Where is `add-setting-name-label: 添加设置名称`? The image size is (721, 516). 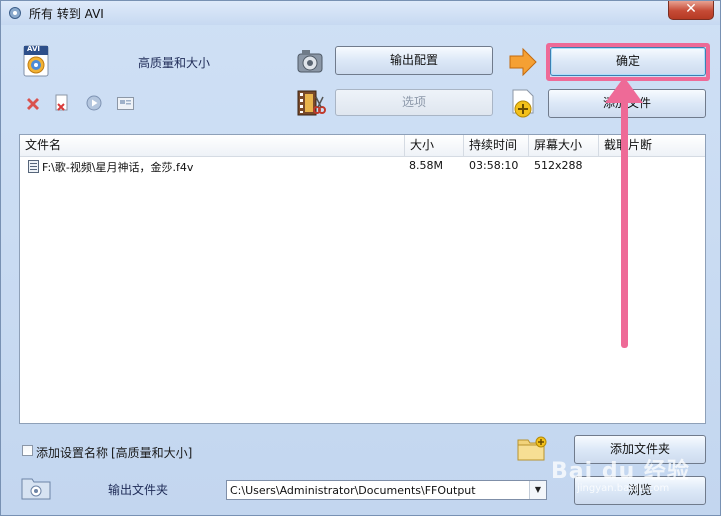 add-setting-name-label: 添加设置名称 is located at coordinates (72, 453).